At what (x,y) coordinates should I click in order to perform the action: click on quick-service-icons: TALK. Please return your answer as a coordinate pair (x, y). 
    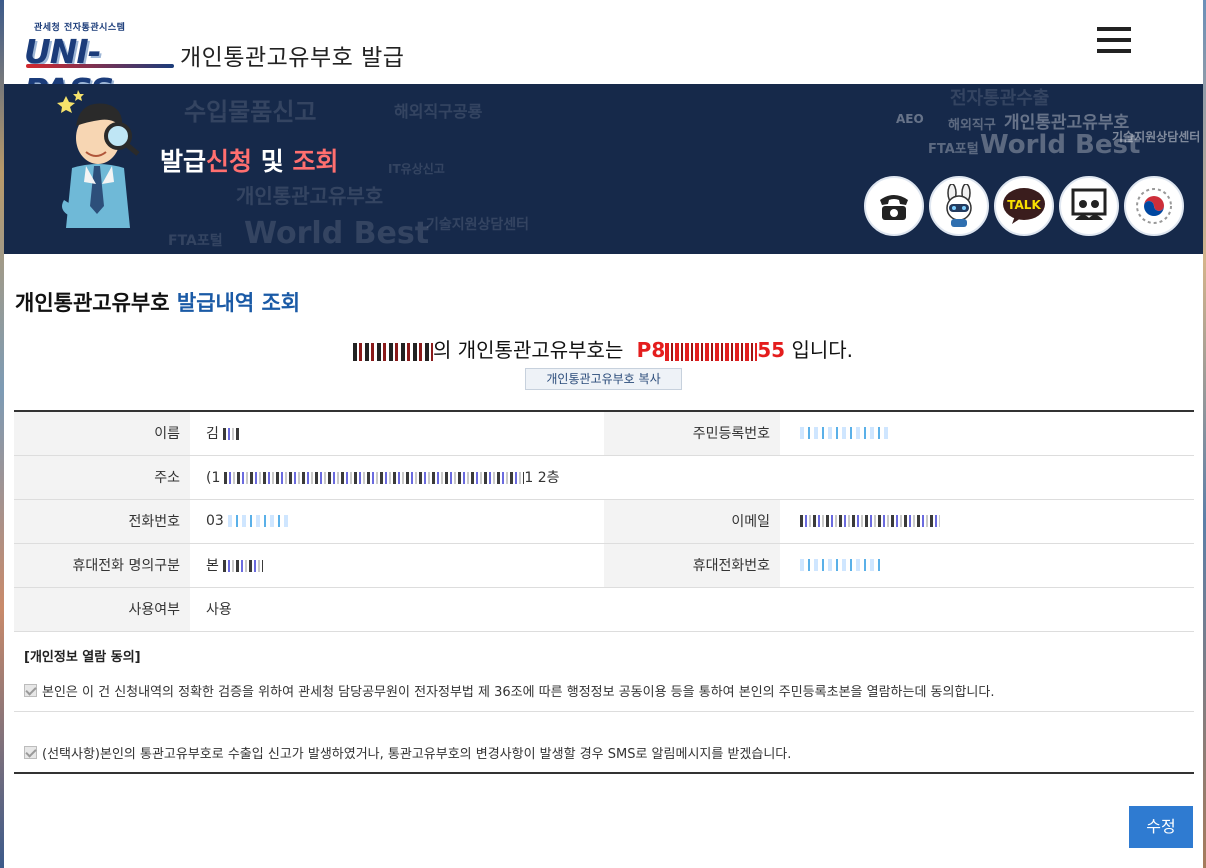
    Looking at the image, I should click on (1024, 206).